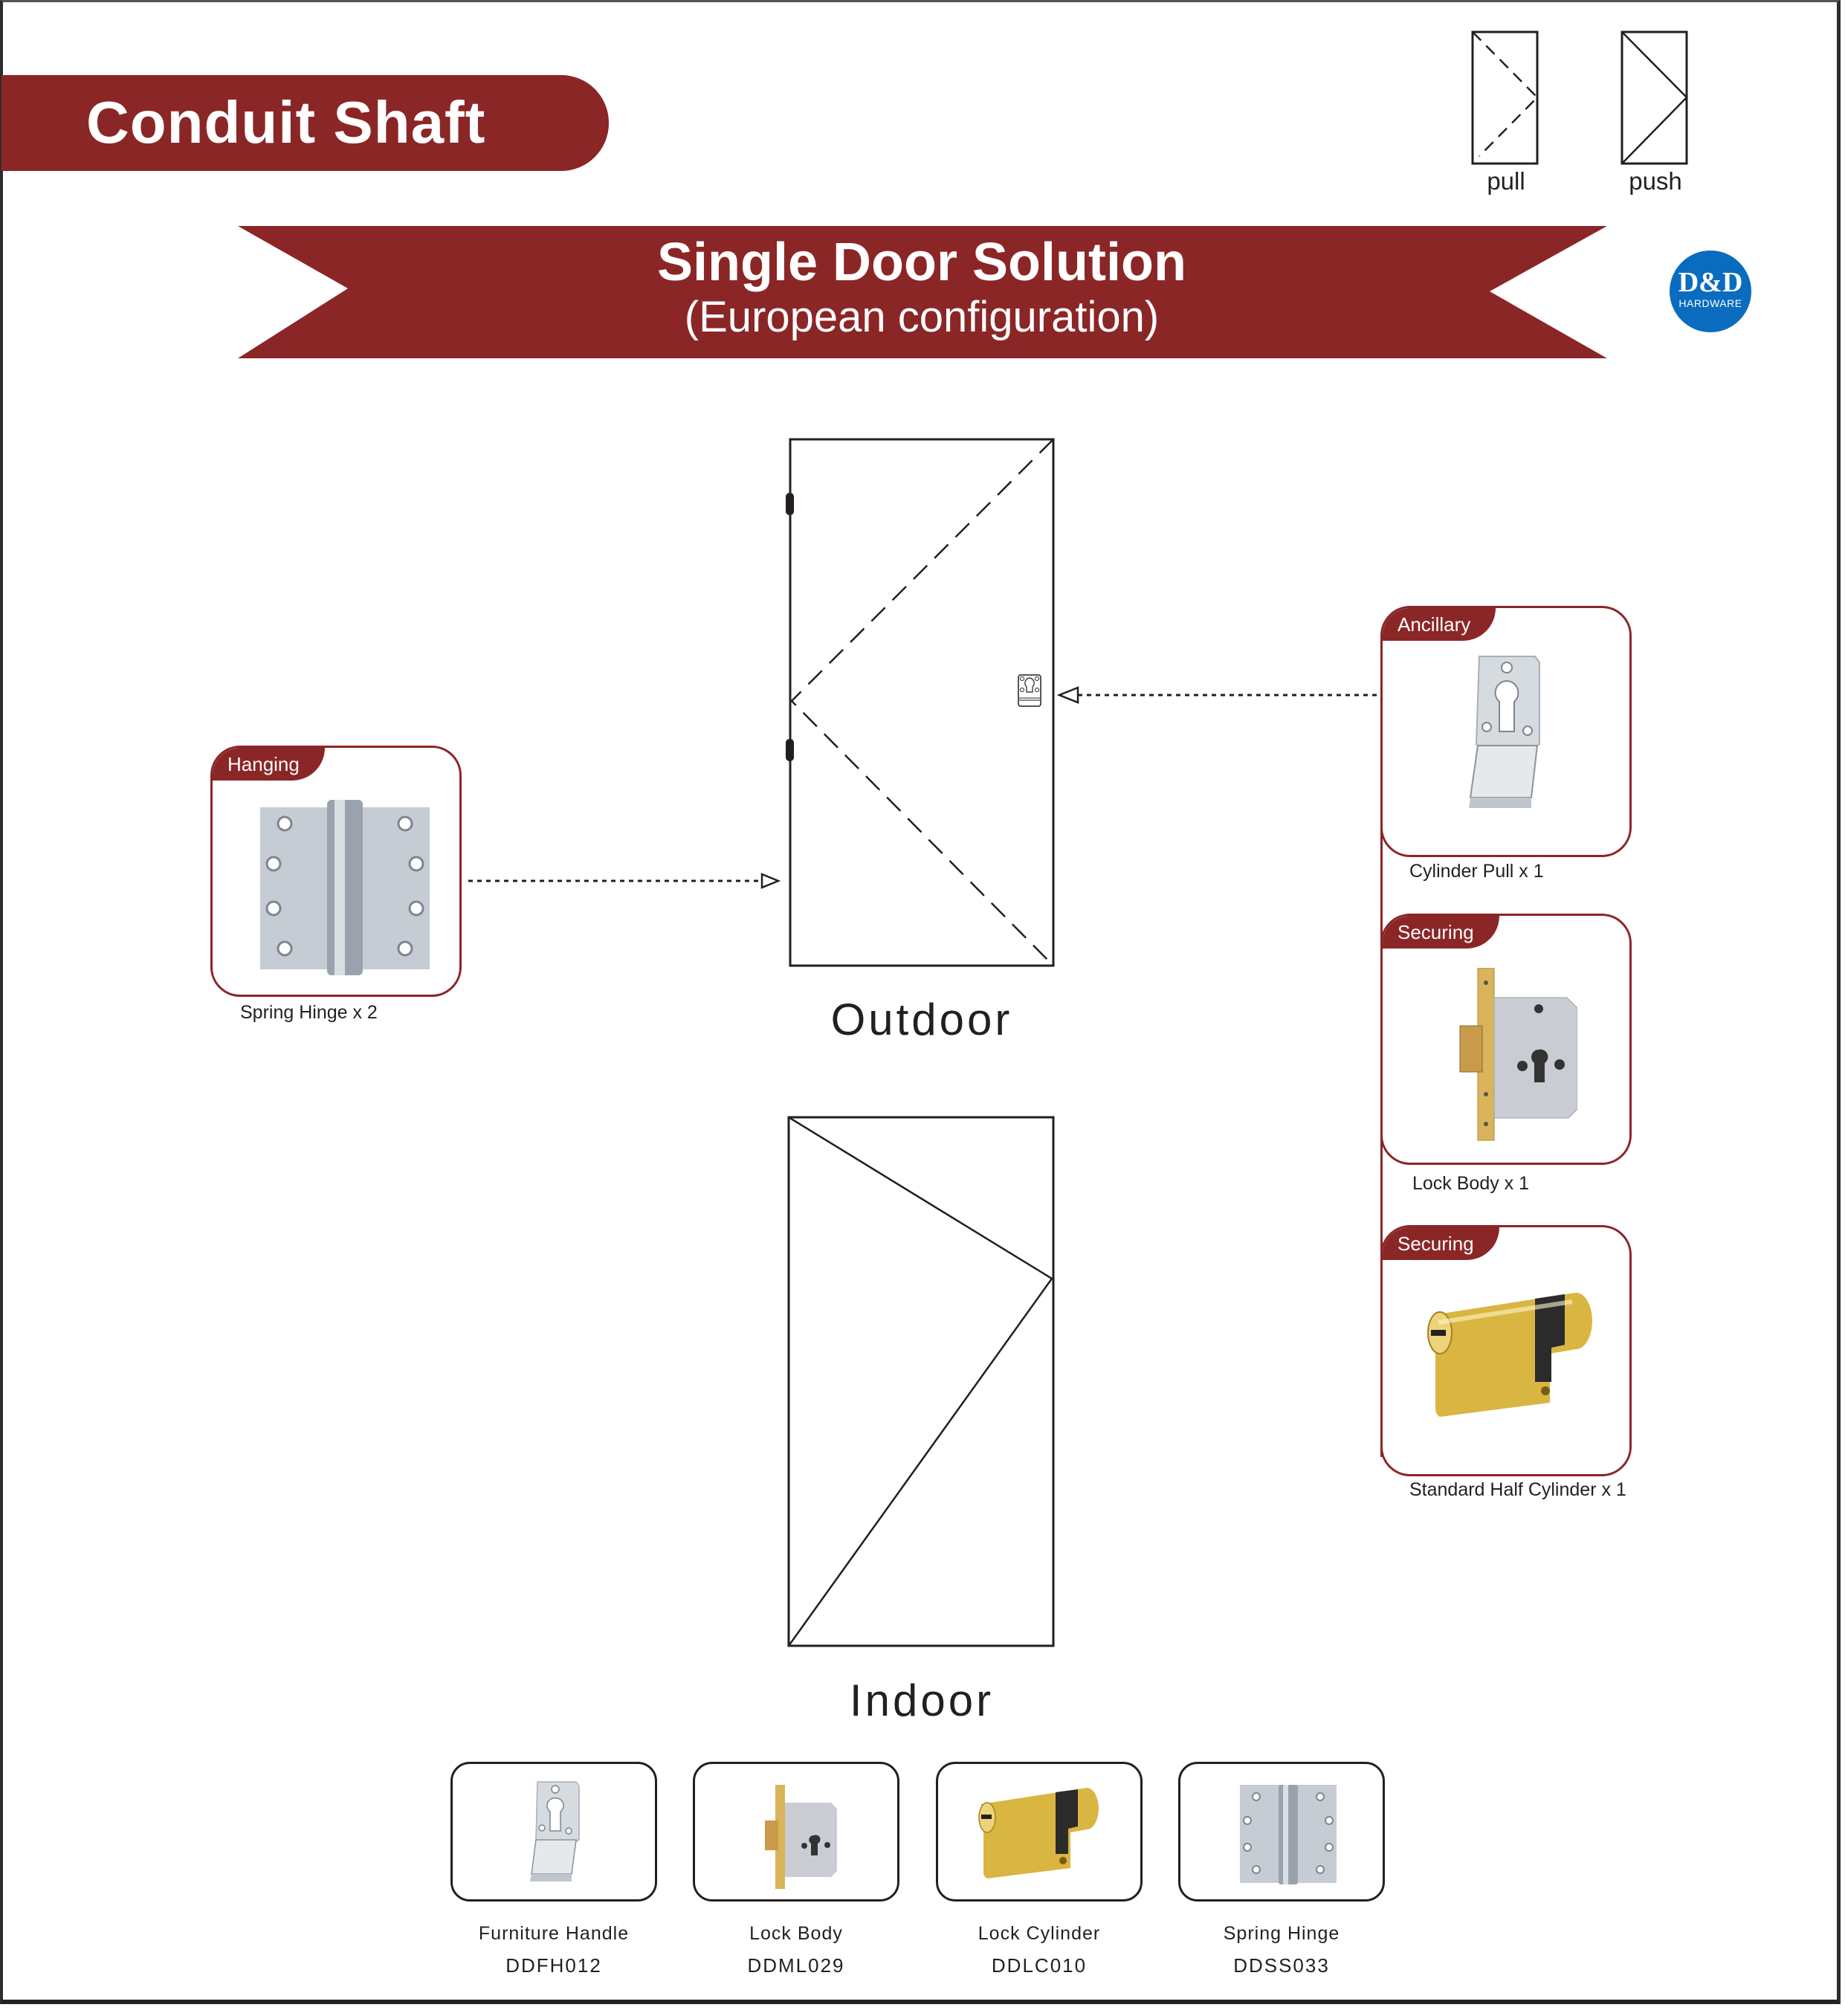 Image resolution: width=1845 pixels, height=2016 pixels. I want to click on lock-body-image-icon, so click(1518, 1055).